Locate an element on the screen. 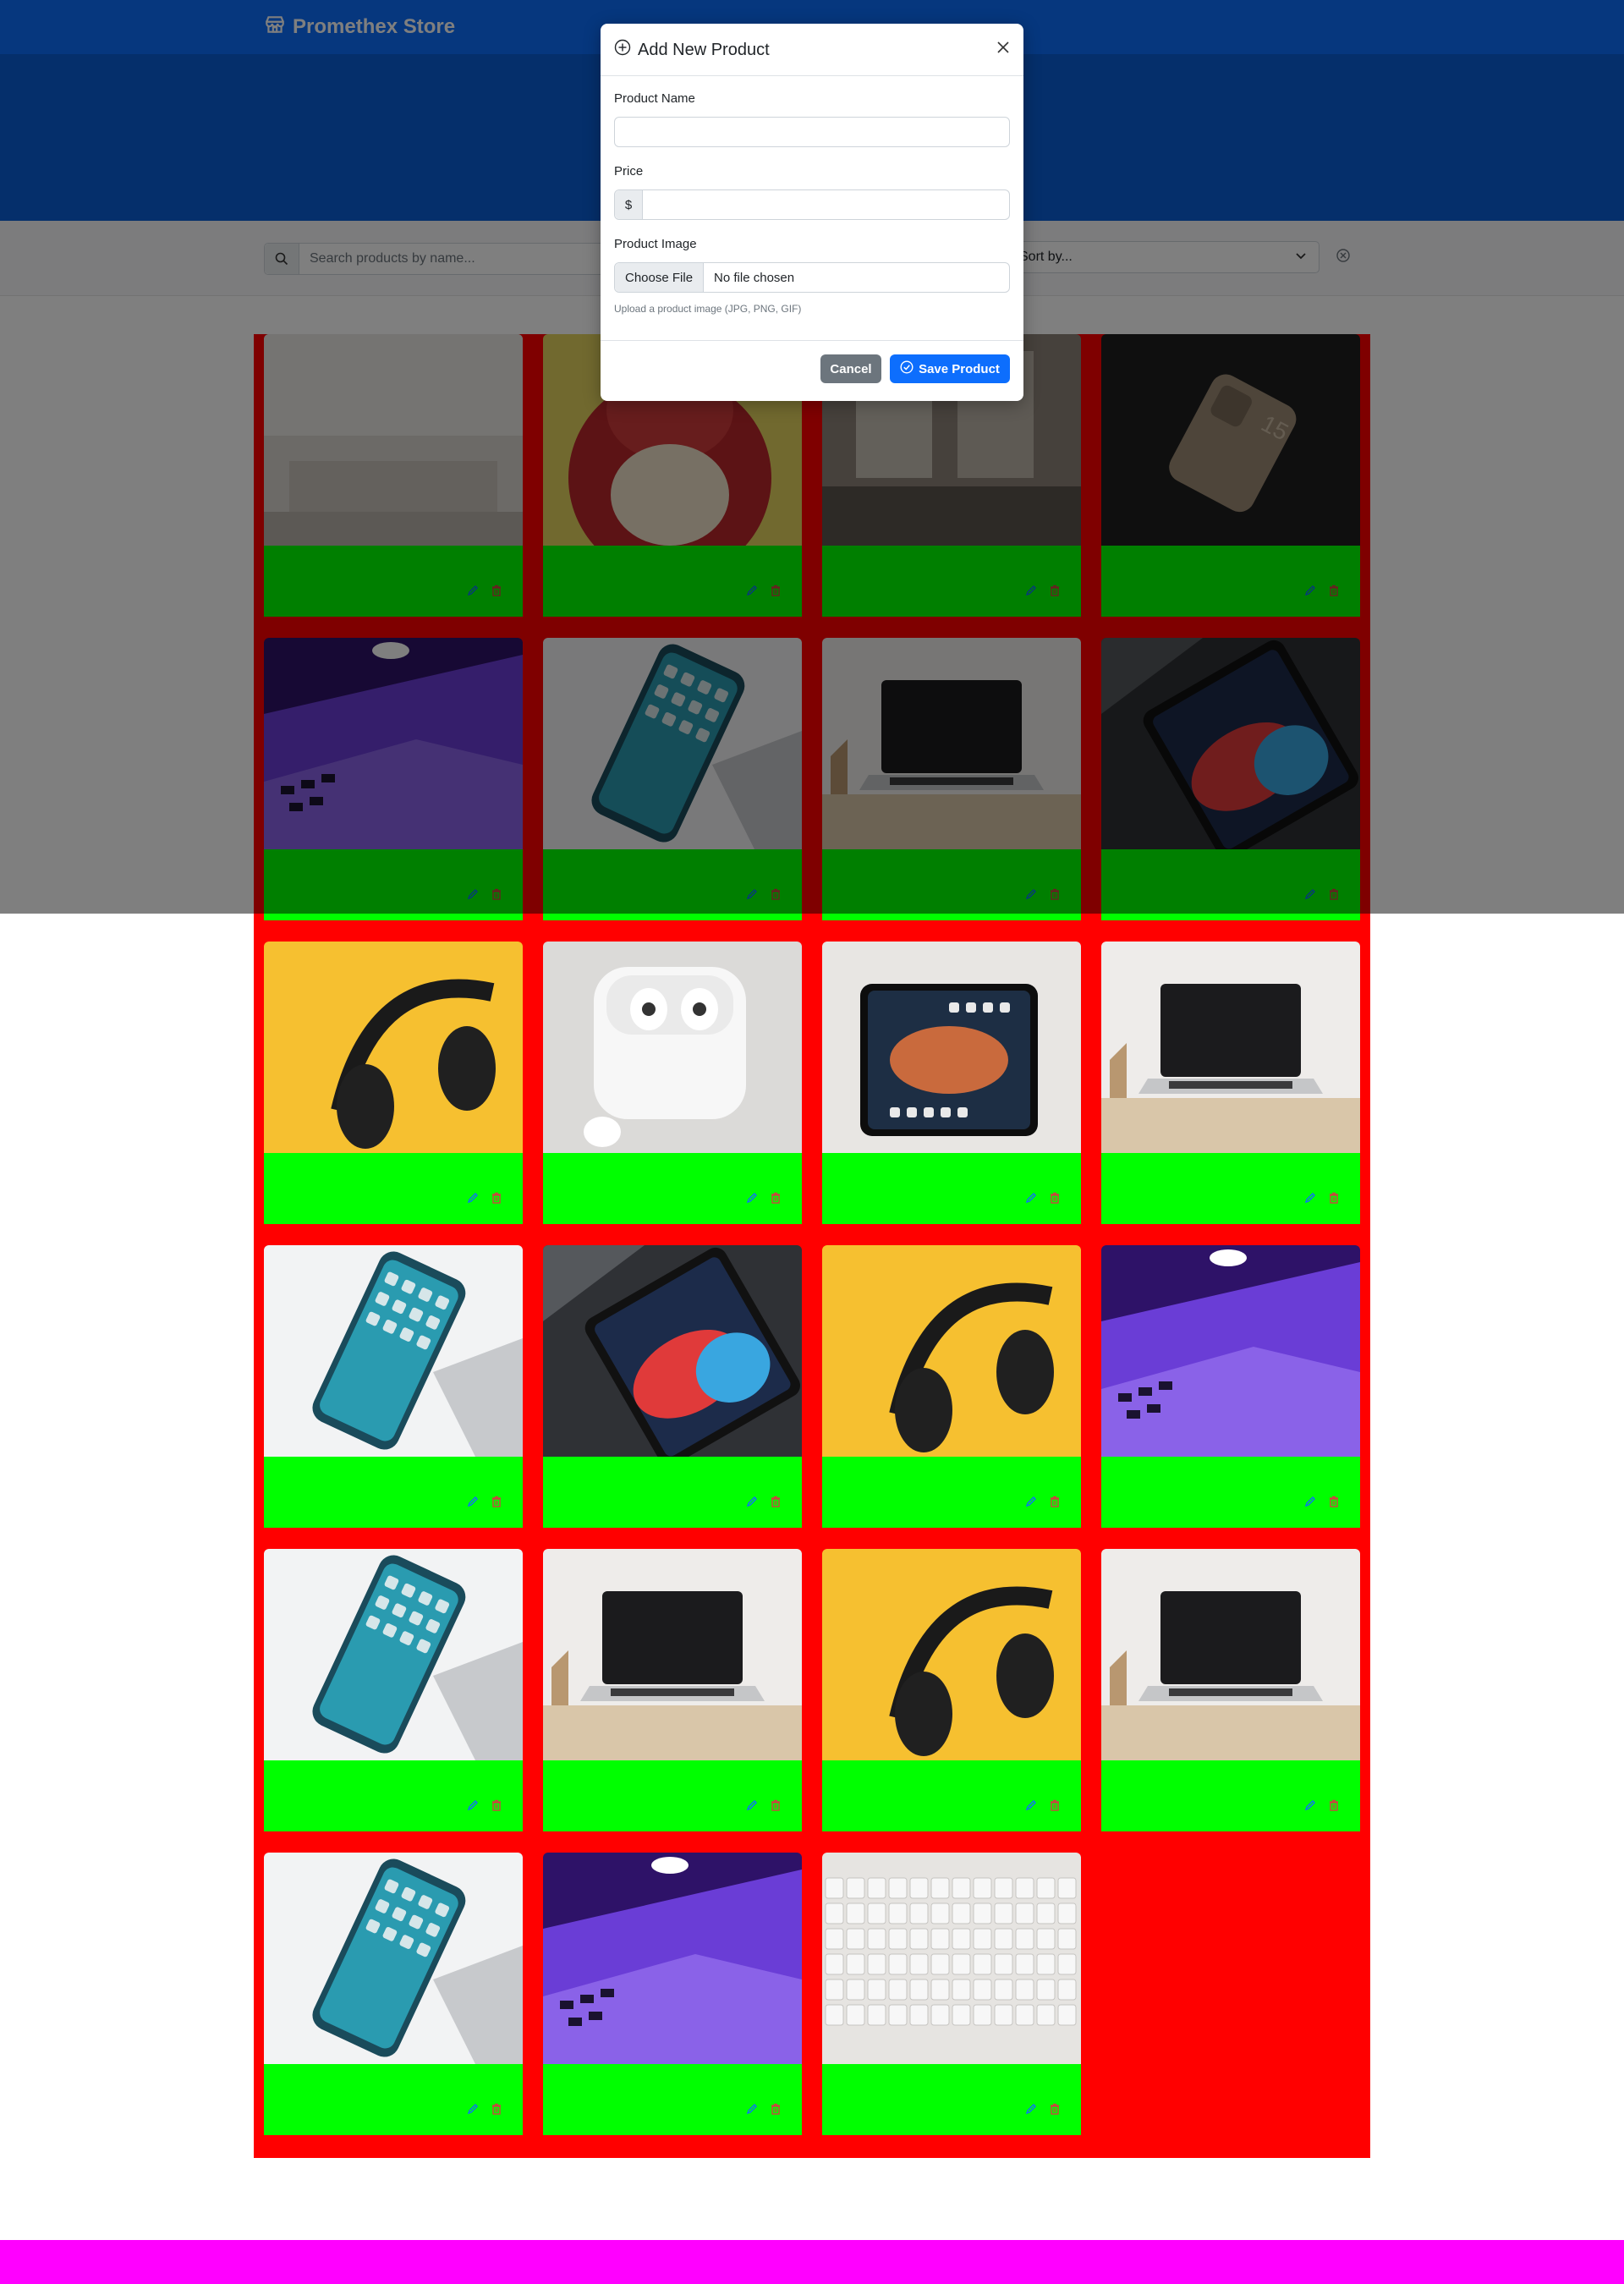 This screenshot has height=2284, width=1624. choose-file-button: Choose File is located at coordinates (660, 278).